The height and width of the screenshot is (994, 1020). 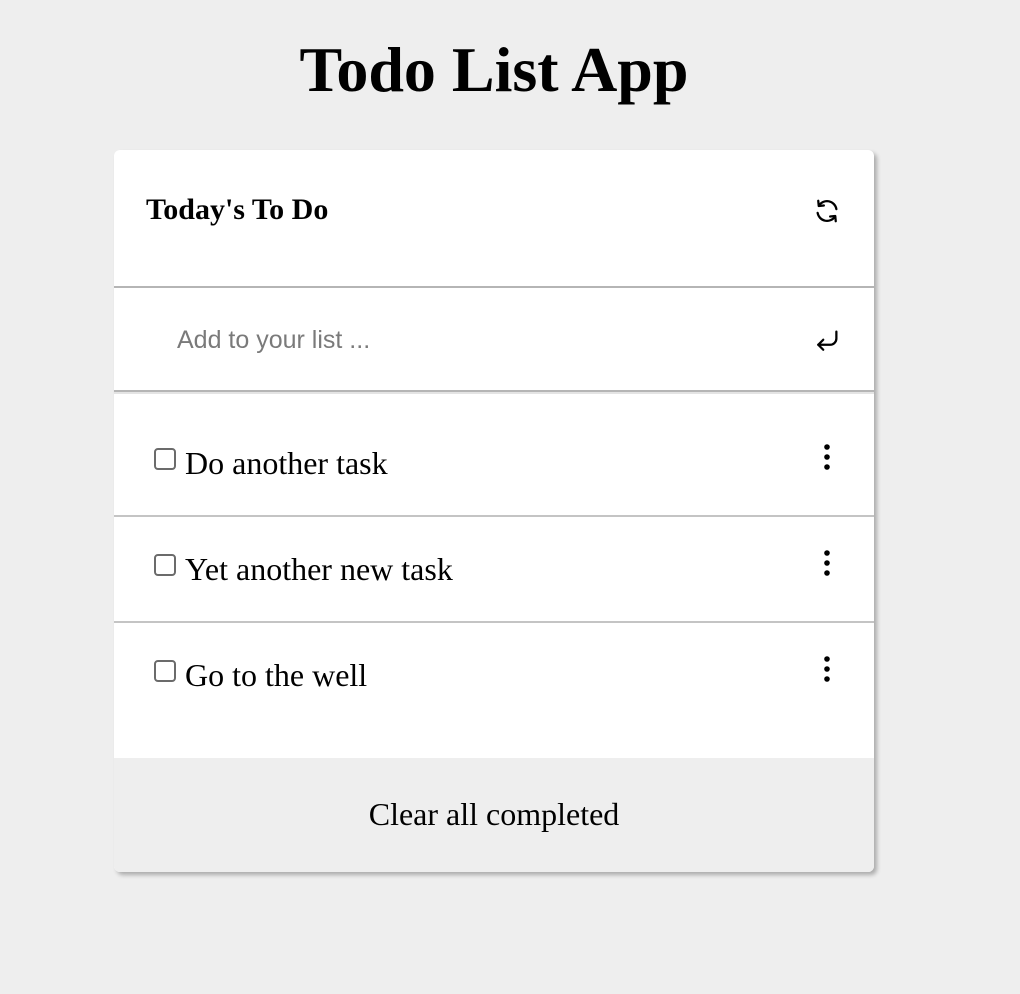 I want to click on add-task-submit-button, so click(x=827, y=341).